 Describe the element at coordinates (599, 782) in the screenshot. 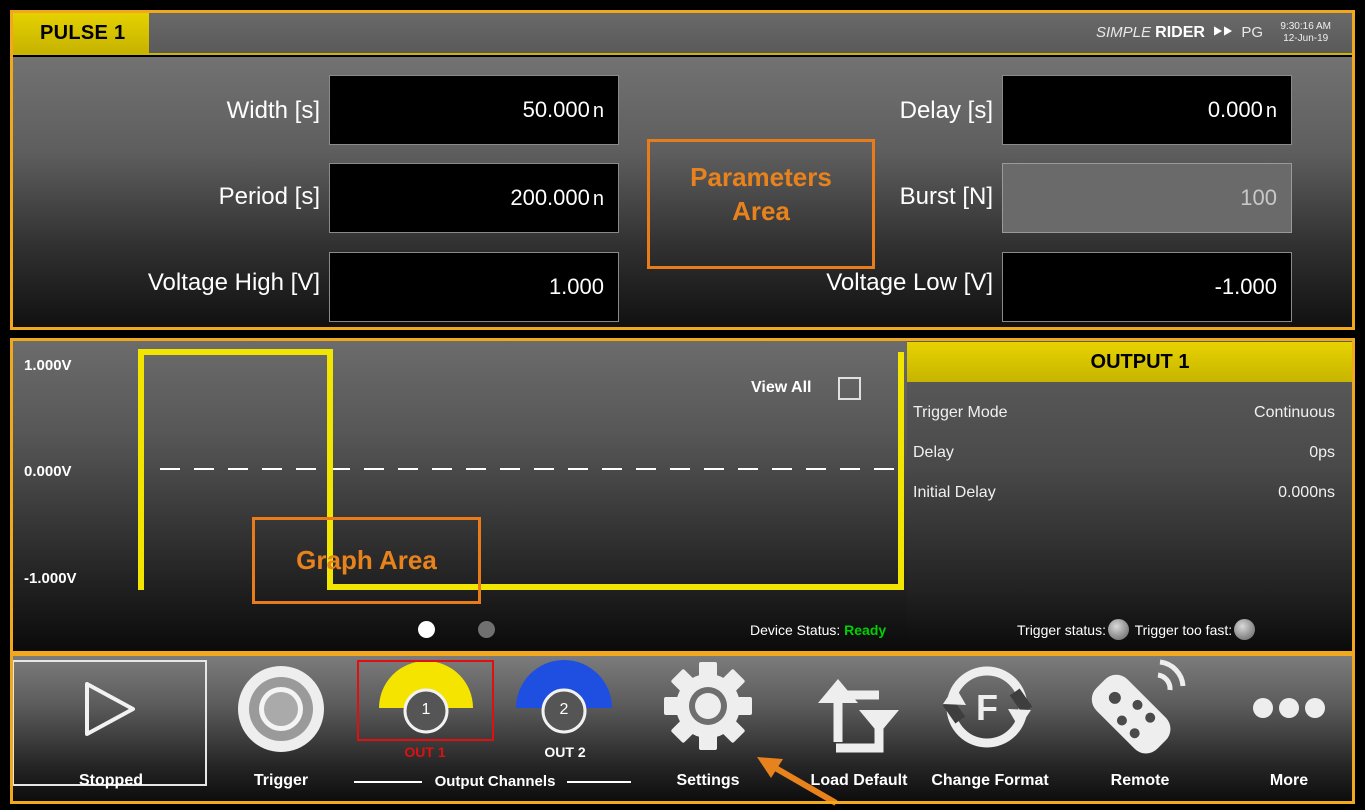

I see `output-channels-line-right` at that location.